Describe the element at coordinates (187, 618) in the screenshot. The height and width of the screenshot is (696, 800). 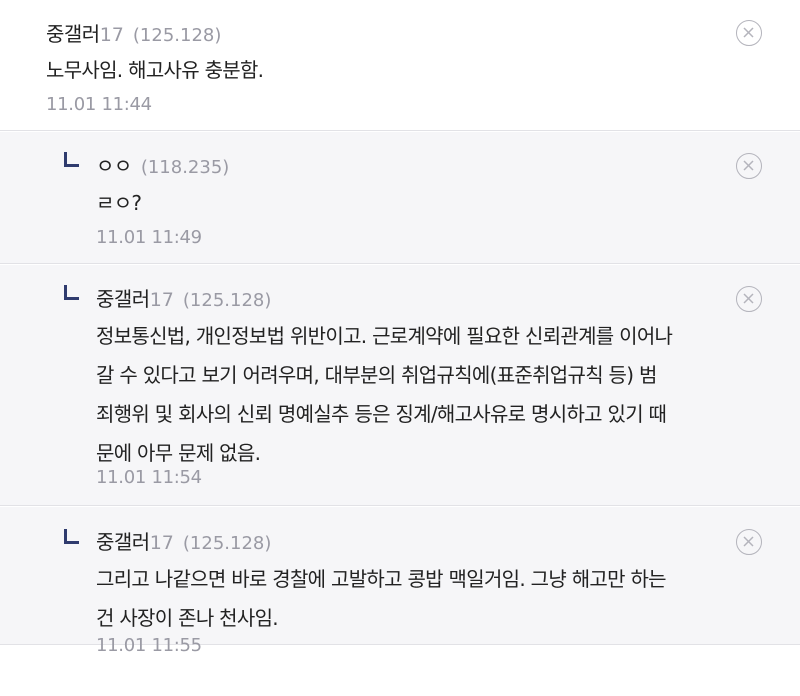
I see `comment-text-line: 건 사장이 존나 천사임.` at that location.